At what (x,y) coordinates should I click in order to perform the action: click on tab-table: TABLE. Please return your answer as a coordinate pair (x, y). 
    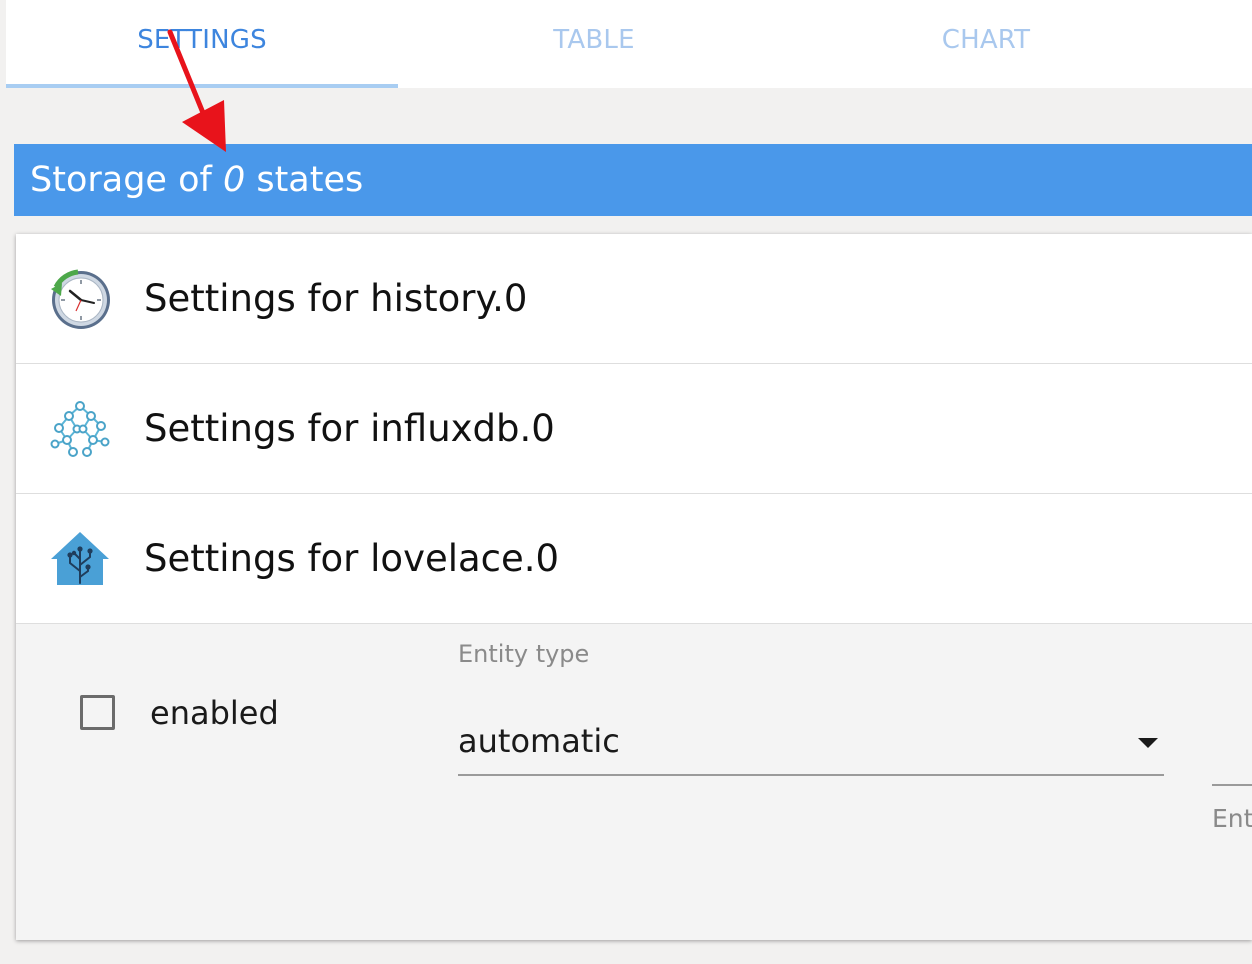
    Looking at the image, I should click on (594, 44).